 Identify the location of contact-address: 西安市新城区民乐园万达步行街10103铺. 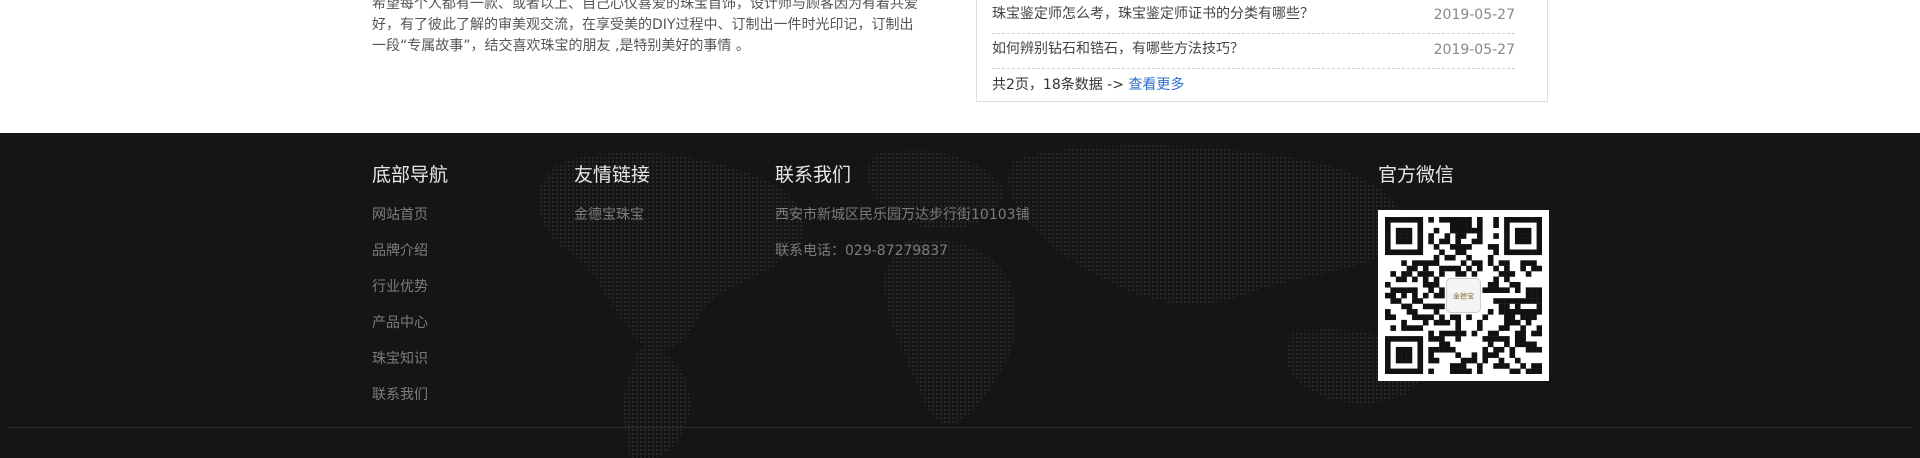
(902, 215).